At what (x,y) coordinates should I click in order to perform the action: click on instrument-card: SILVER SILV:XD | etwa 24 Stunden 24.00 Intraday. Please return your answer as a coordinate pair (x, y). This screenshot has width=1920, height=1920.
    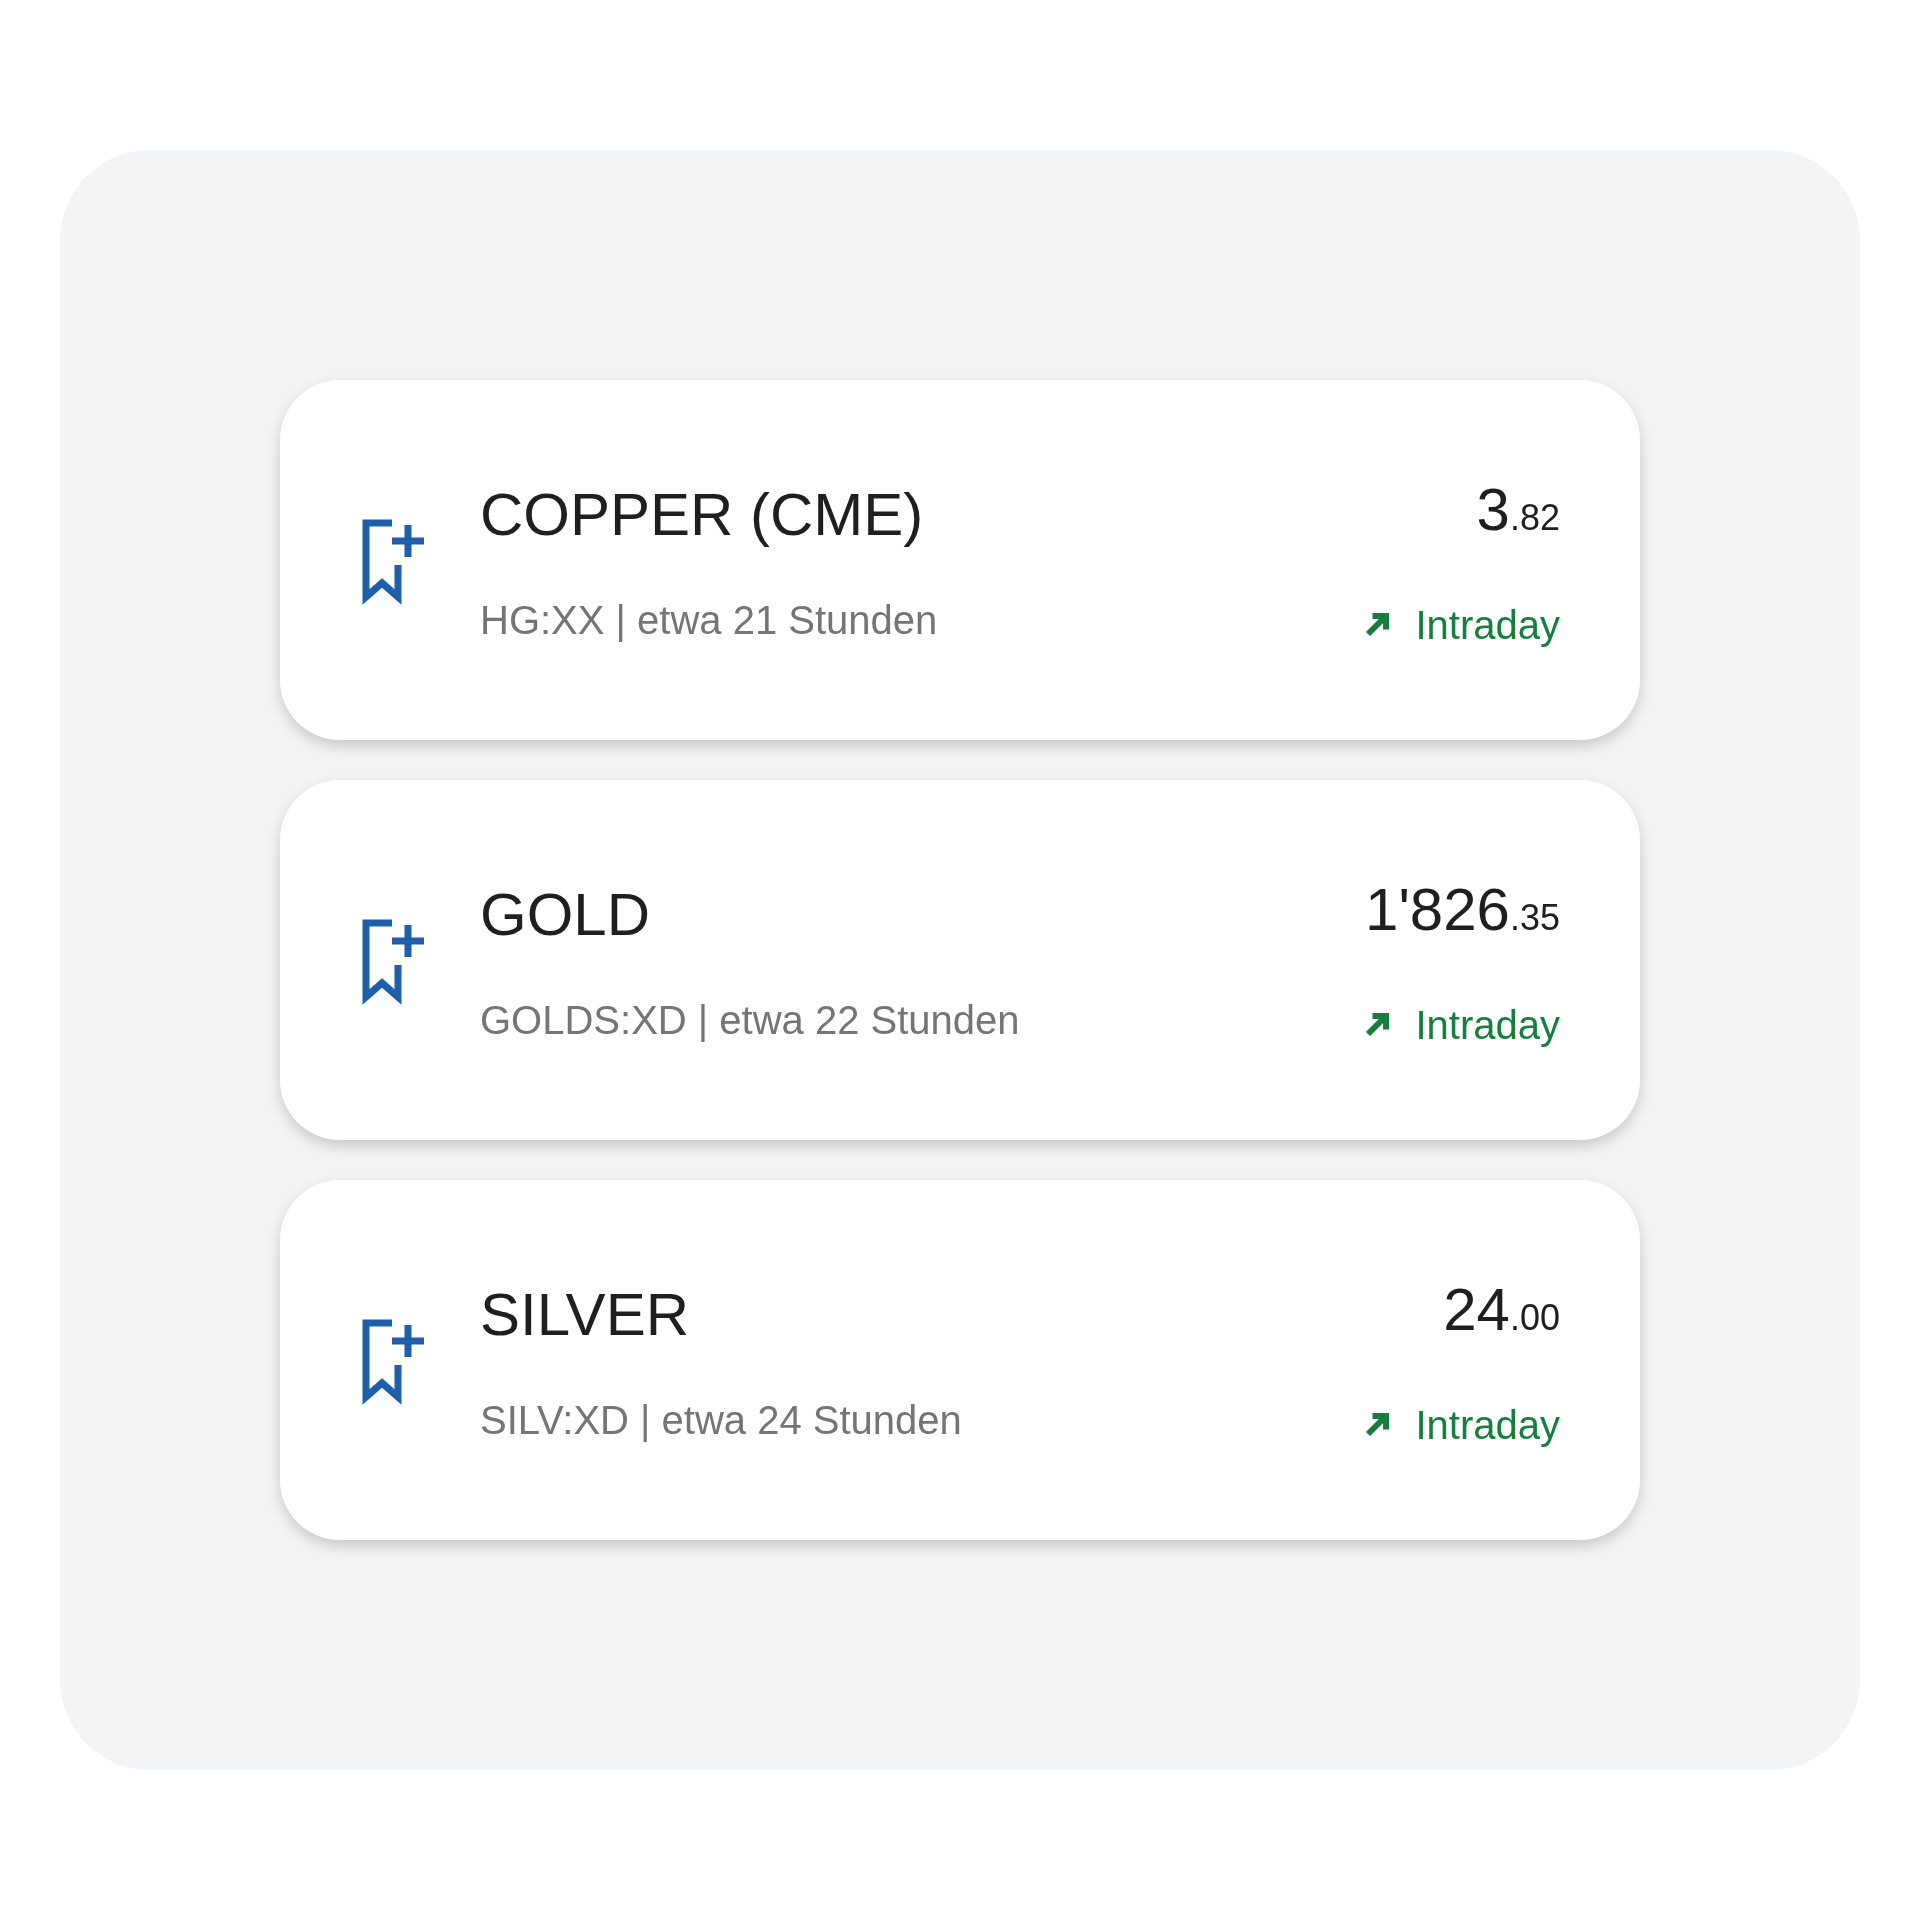
    Looking at the image, I should click on (960, 1360).